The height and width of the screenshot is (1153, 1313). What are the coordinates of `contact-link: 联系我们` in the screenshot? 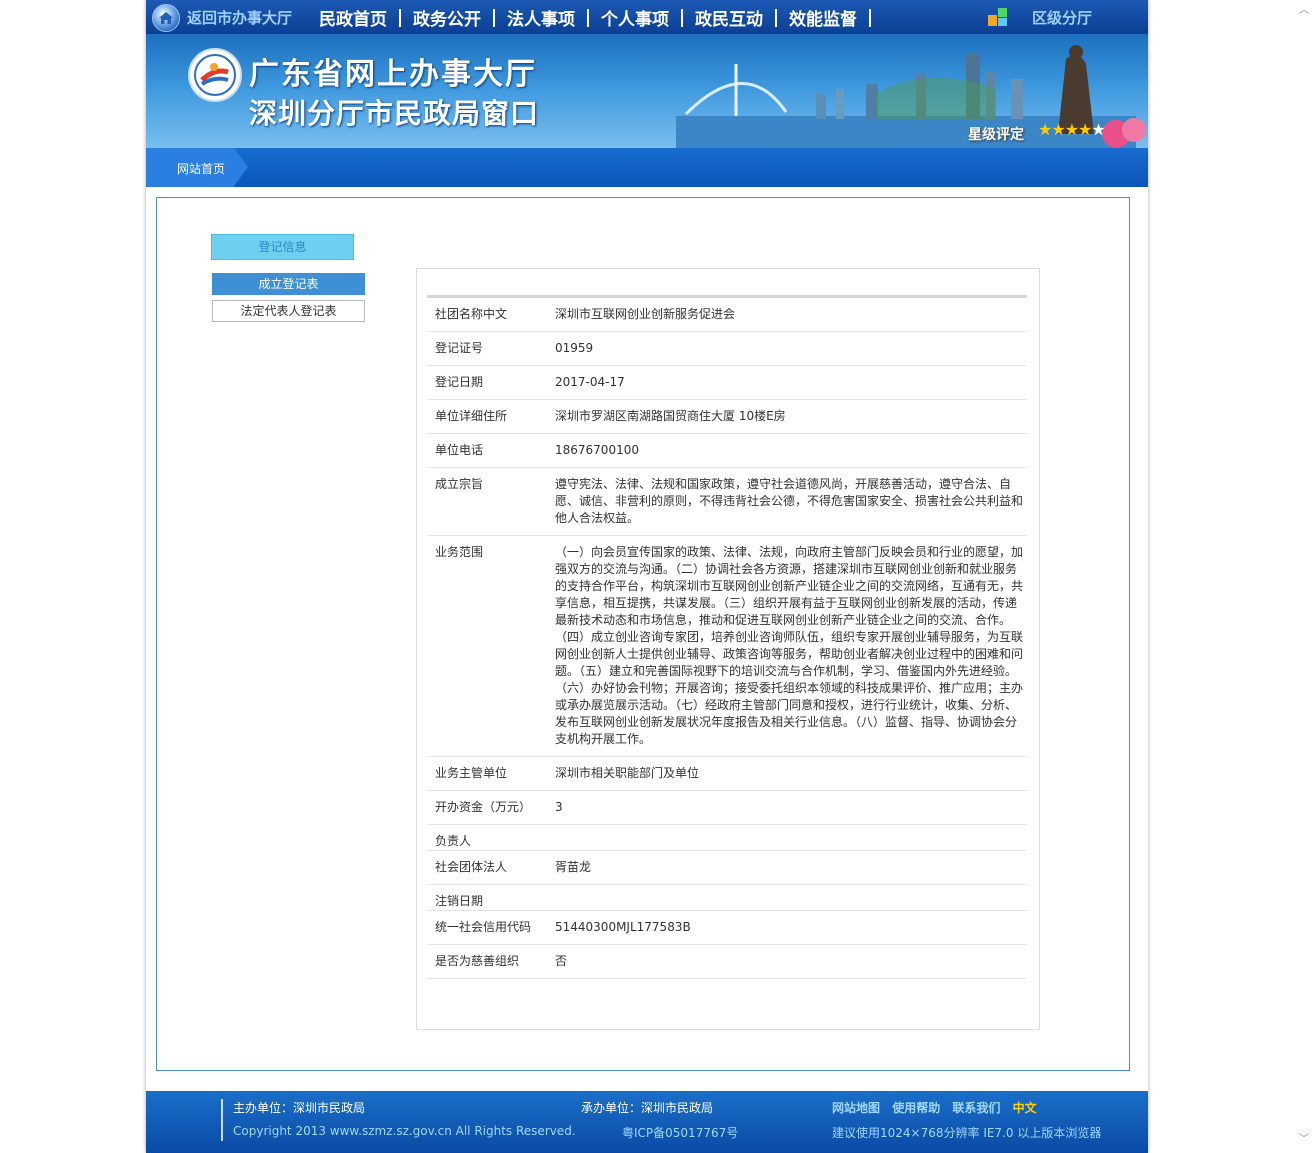 It's located at (976, 1108).